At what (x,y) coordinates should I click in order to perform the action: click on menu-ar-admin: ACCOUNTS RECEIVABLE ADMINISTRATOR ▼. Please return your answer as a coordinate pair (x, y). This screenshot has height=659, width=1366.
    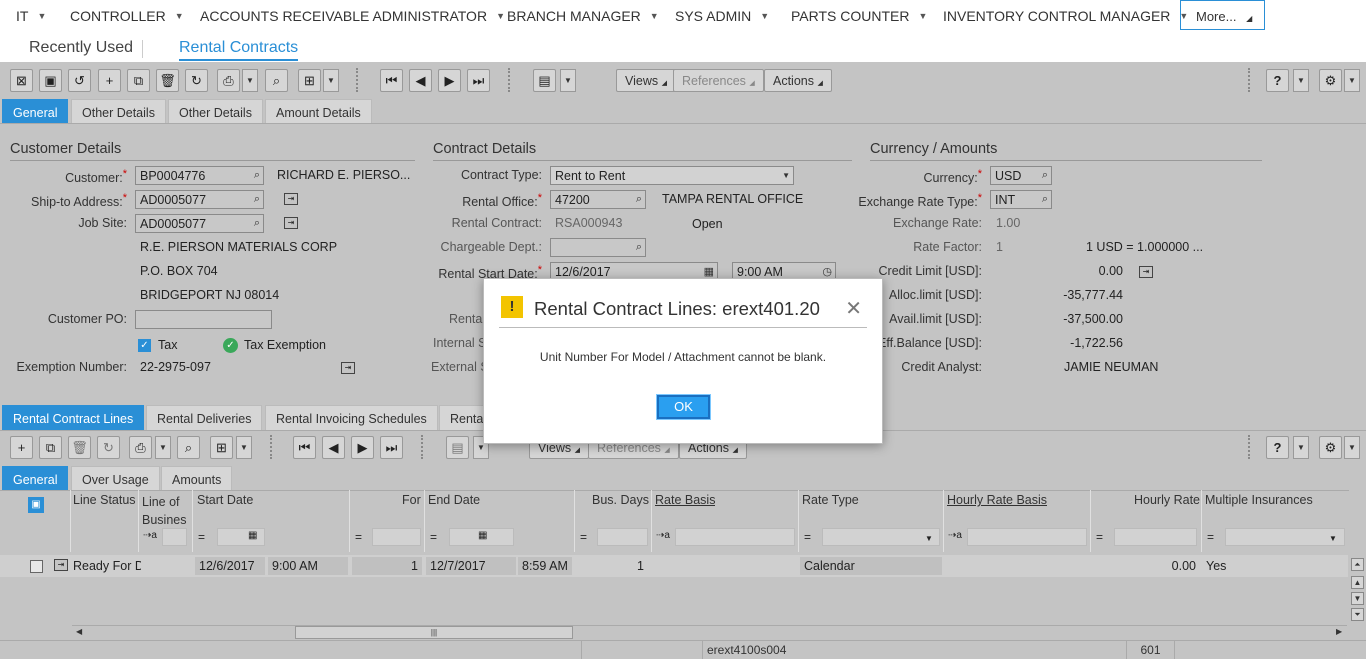
    Looking at the image, I should click on (352, 16).